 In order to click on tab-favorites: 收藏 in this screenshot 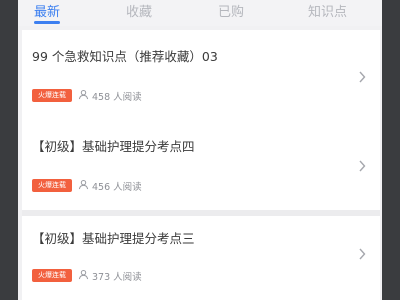, I will do `click(139, 10)`.